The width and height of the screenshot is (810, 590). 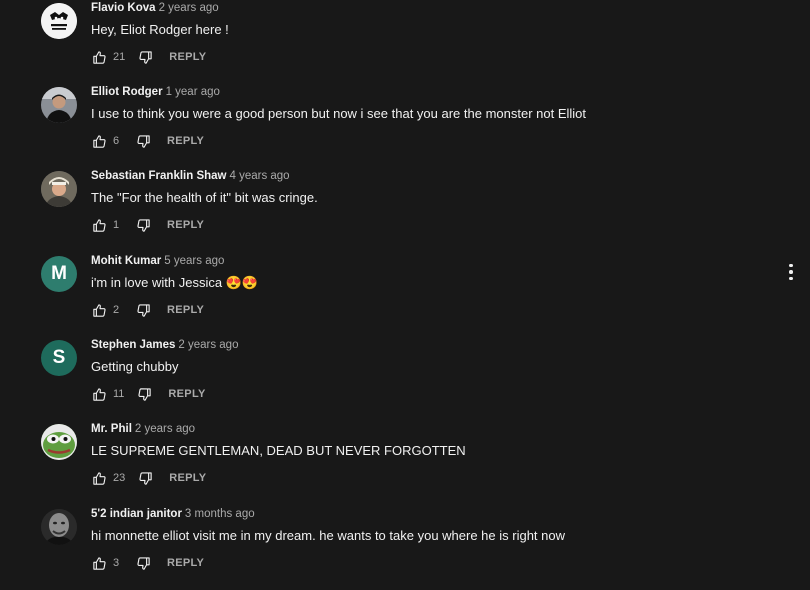 What do you see at coordinates (116, 563) in the screenshot?
I see `like-count: 3` at bounding box center [116, 563].